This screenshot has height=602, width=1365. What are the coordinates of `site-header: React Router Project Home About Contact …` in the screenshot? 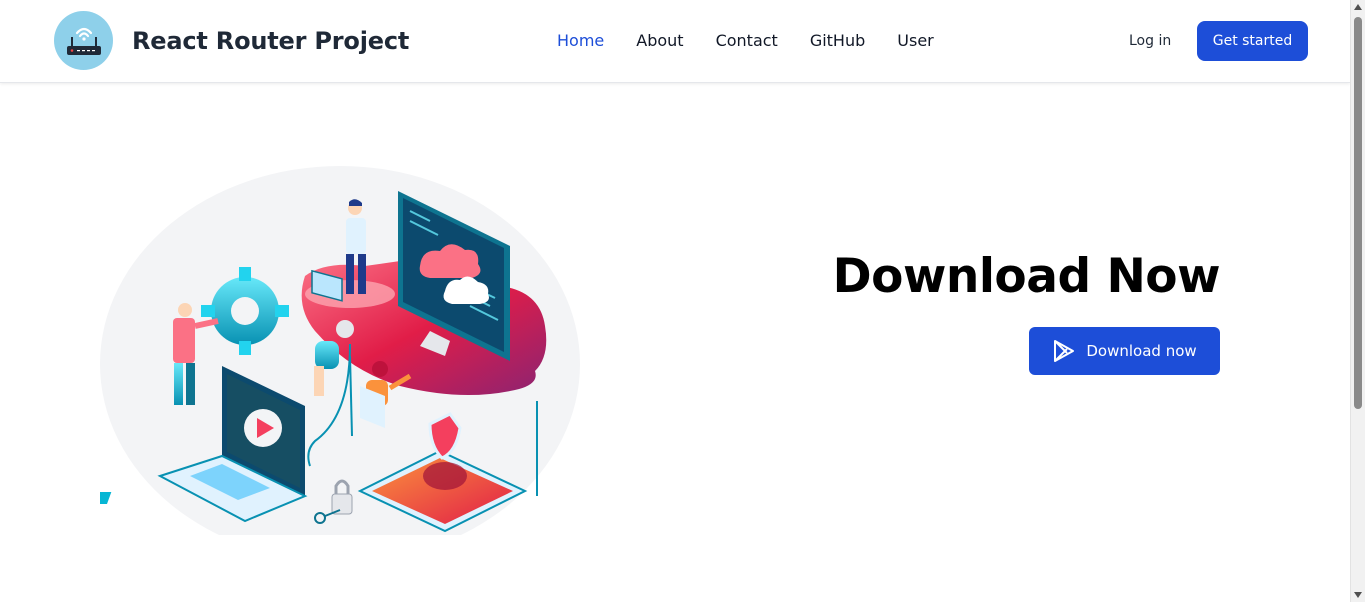 It's located at (675, 41).